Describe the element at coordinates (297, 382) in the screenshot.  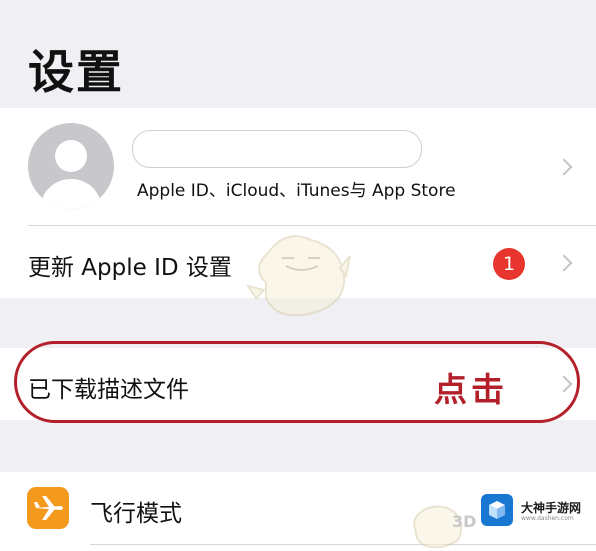
I see `highlight-ring` at that location.